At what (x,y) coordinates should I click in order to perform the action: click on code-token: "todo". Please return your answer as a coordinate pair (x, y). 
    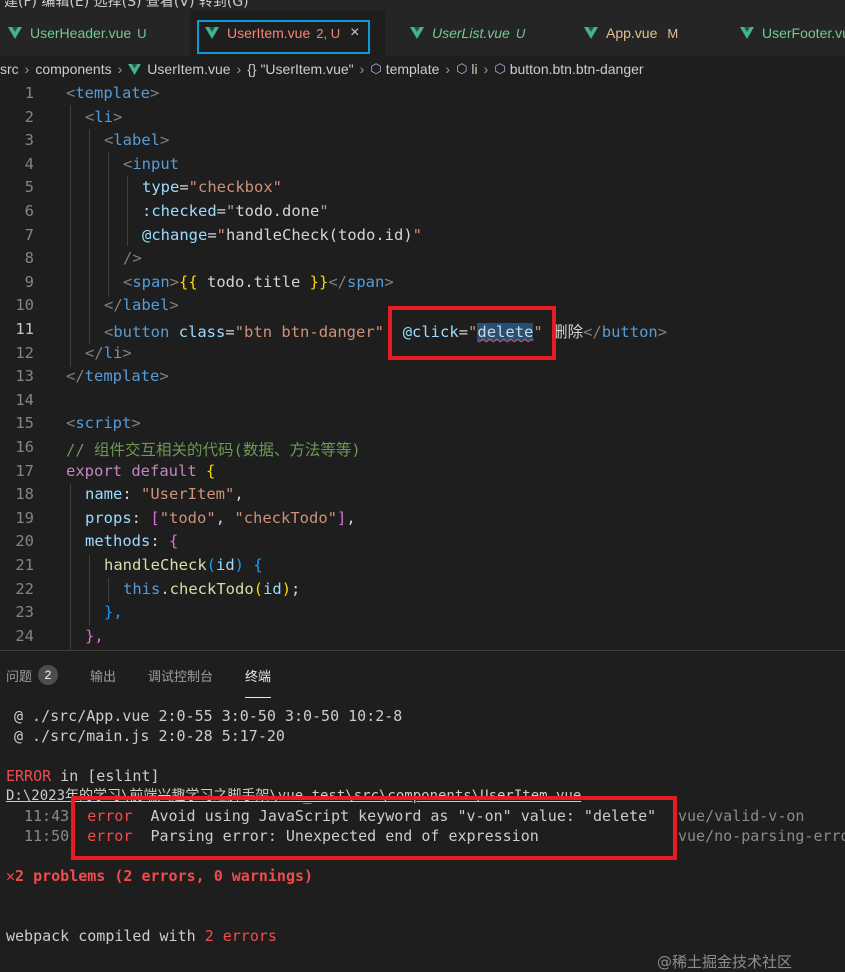
    Looking at the image, I should click on (187, 517).